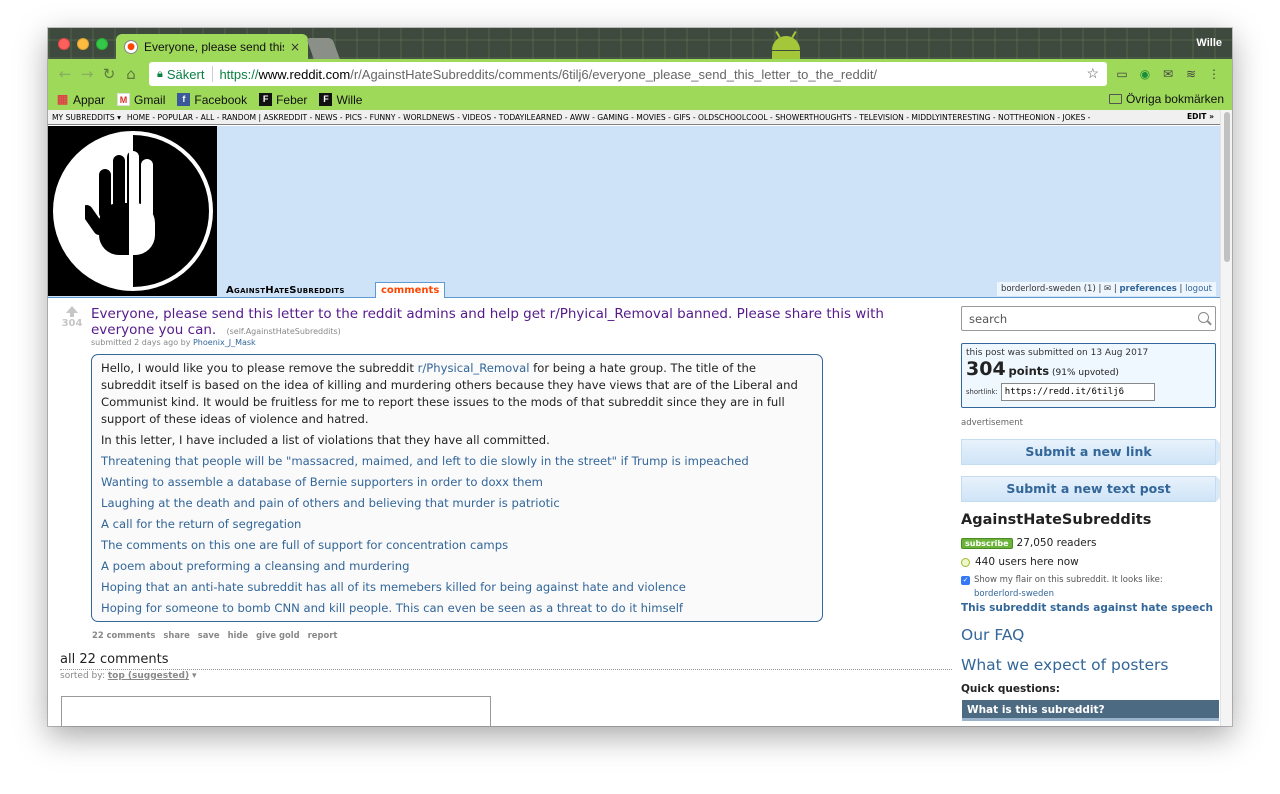  Describe the element at coordinates (786, 45) in the screenshot. I see `android-theme-icon` at that location.